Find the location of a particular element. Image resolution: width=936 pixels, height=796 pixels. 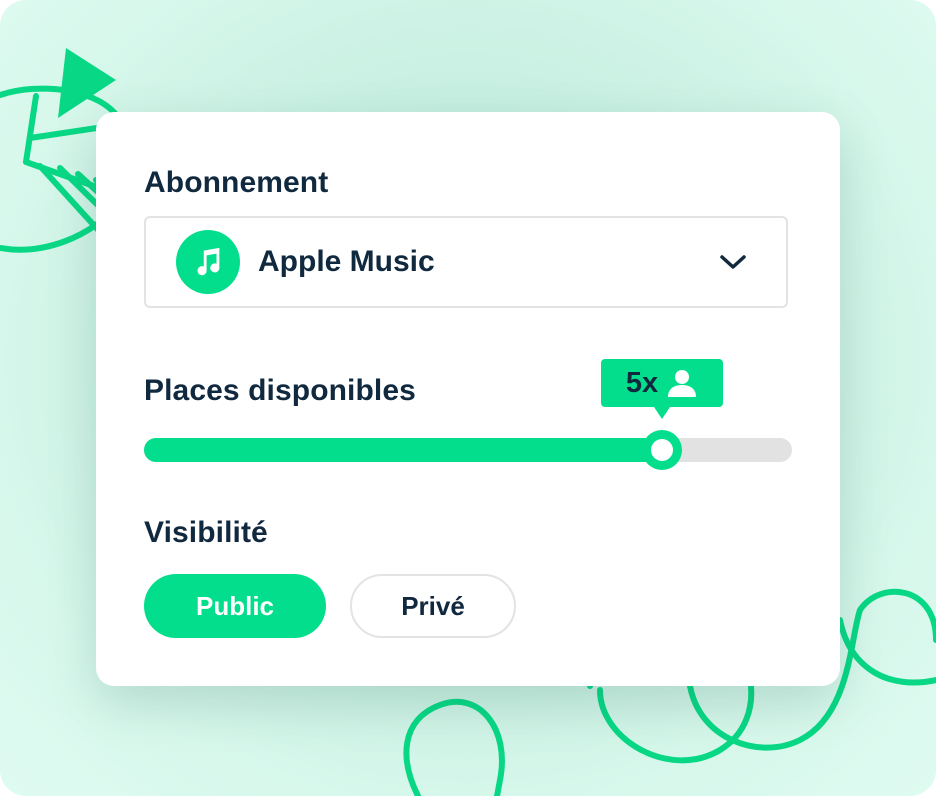

person-icon is located at coordinates (682, 383).